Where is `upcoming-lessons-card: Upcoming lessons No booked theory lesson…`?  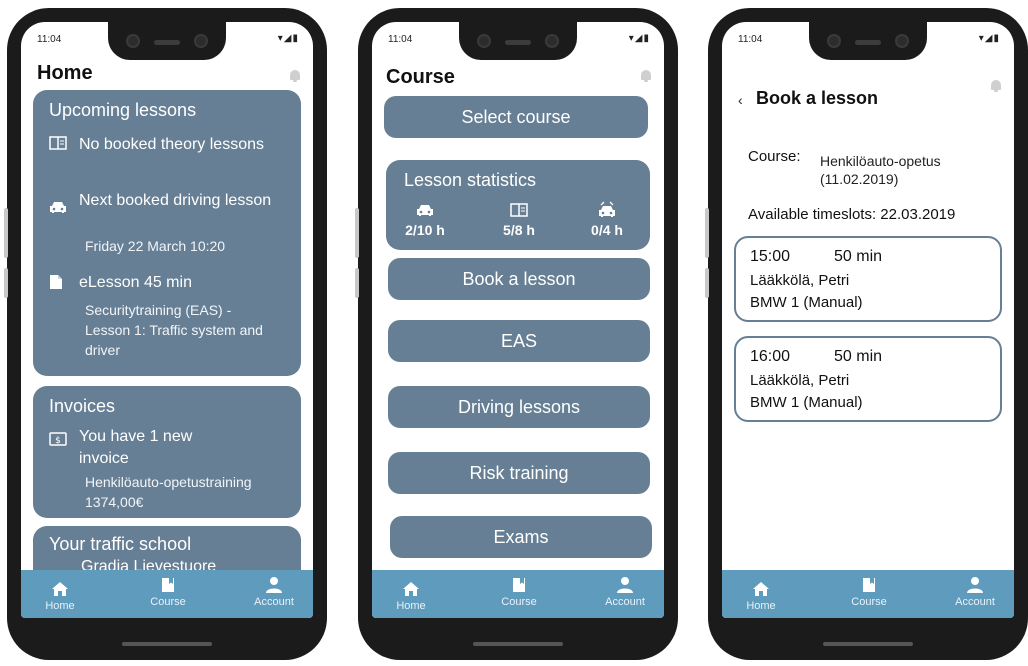
upcoming-lessons-card: Upcoming lessons No booked theory lesson… is located at coordinates (167, 233).